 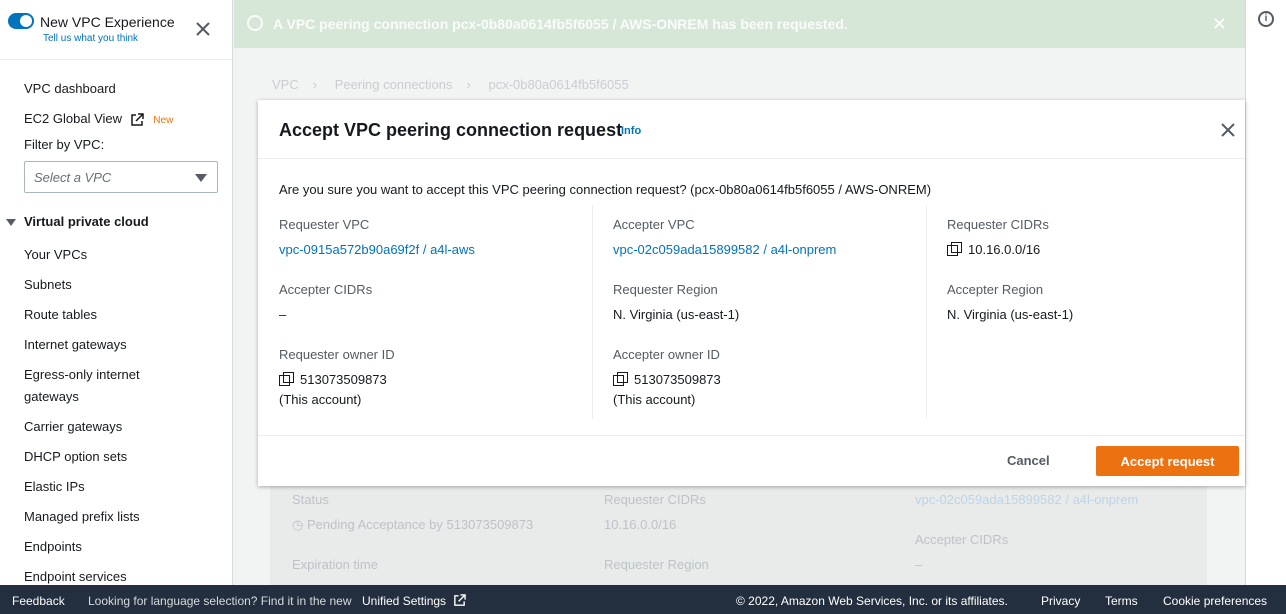 I want to click on nav-route-tables: Route tables, so click(x=60, y=315).